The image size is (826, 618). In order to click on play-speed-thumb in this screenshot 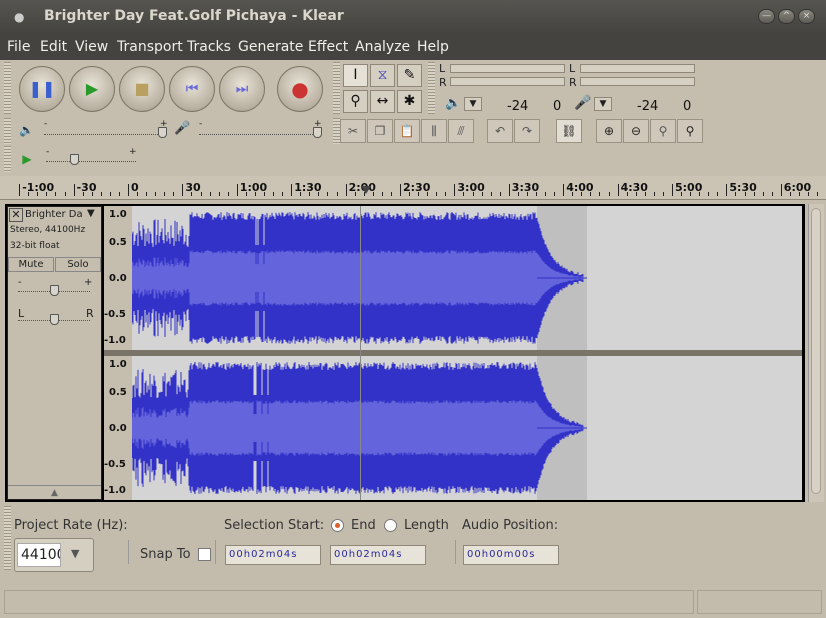, I will do `click(74, 159)`.